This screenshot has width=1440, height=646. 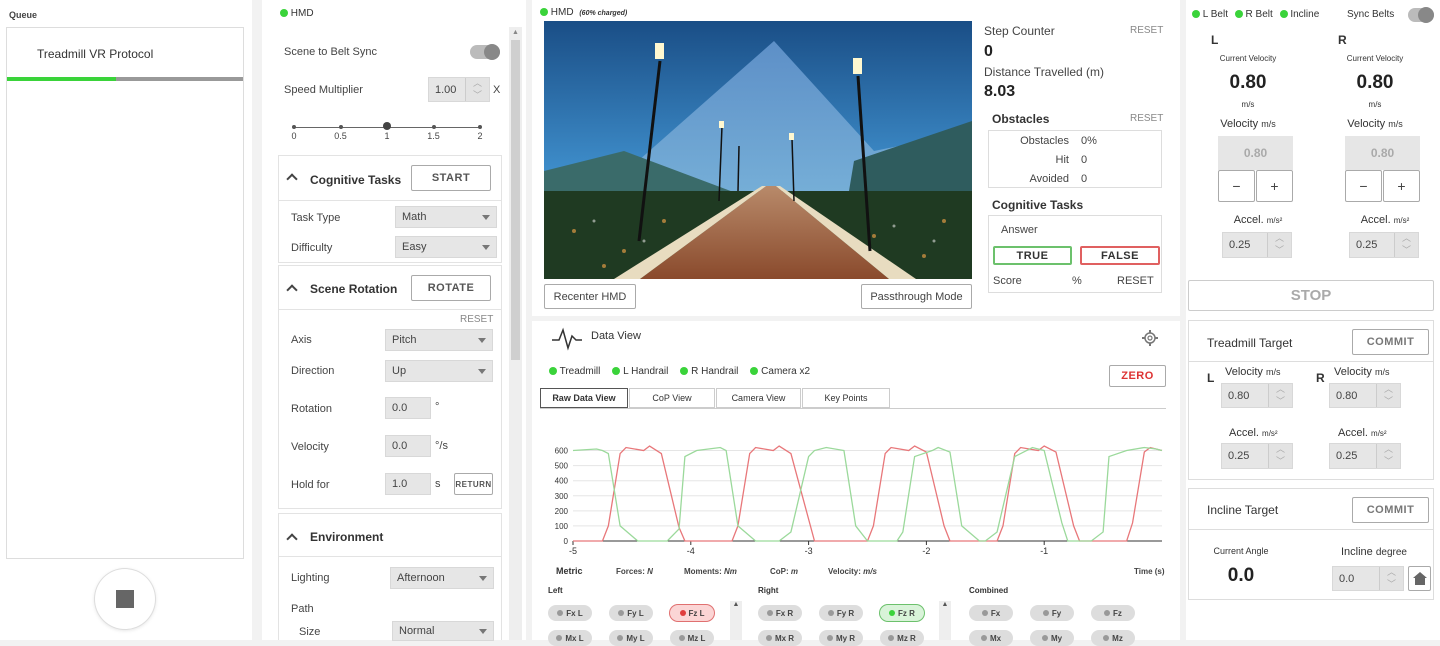 What do you see at coordinates (692, 638) in the screenshot?
I see `channel-chip: Mz L` at bounding box center [692, 638].